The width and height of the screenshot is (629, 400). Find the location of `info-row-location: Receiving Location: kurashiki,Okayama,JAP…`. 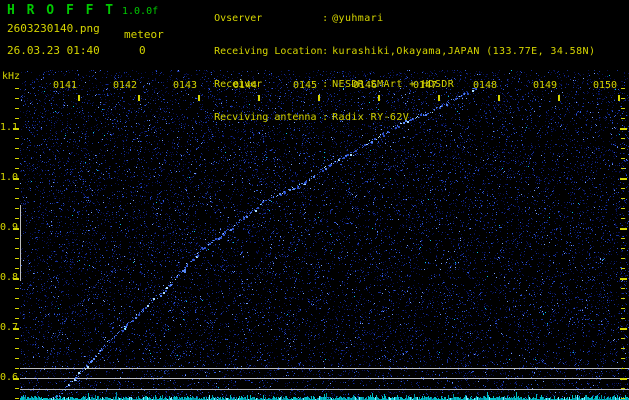

info-row-location: Receiving Location: kurashiki,Okayama,JAP… is located at coordinates (386, 51).